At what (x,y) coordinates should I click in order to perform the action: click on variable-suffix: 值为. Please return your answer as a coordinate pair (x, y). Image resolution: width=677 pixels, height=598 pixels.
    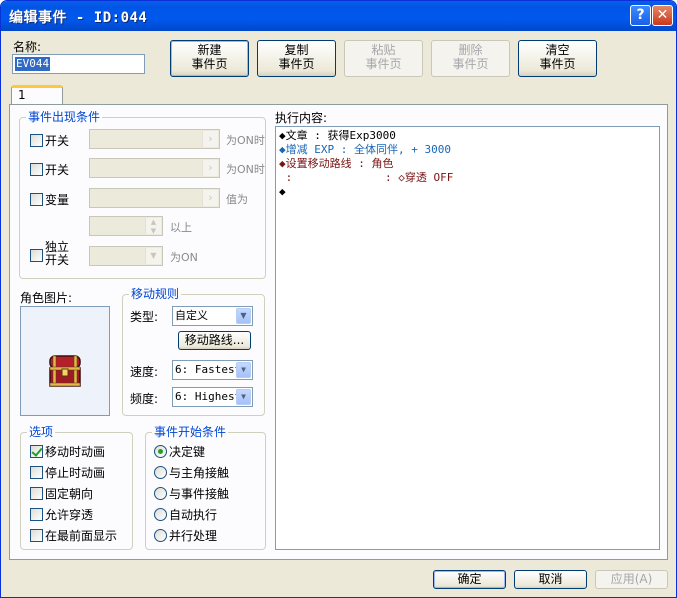
    Looking at the image, I should click on (237, 199).